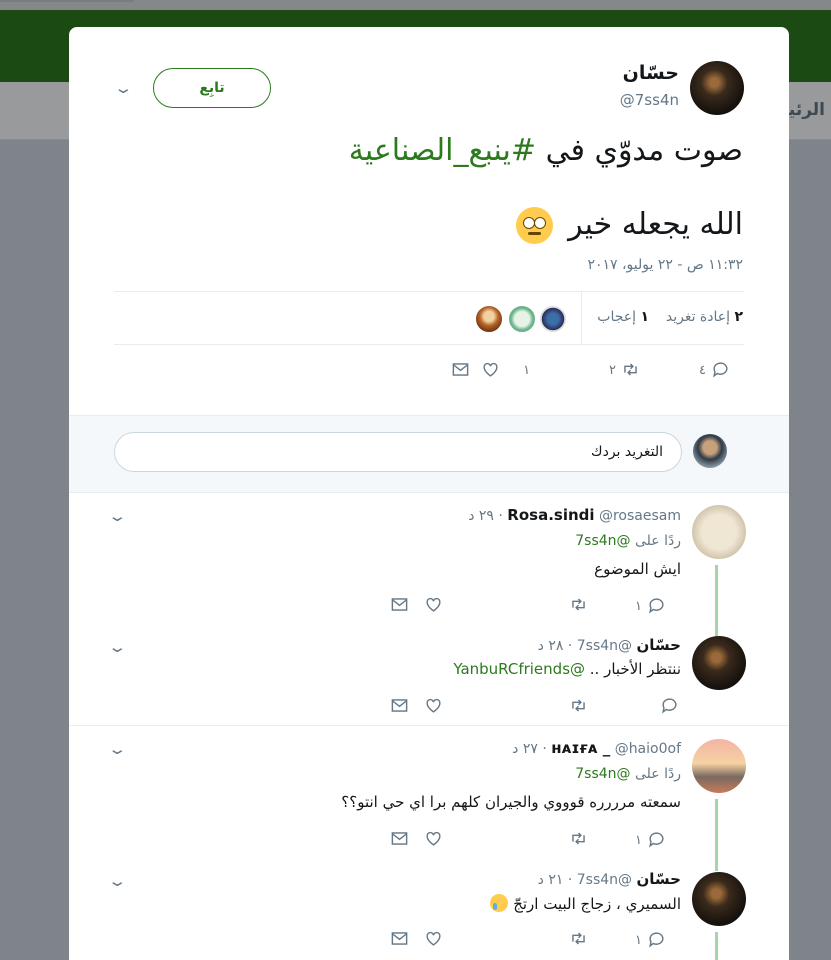 This screenshot has height=960, width=831. Describe the element at coordinates (550, 515) in the screenshot. I see `reply-author-name: Rosa.sindi` at that location.